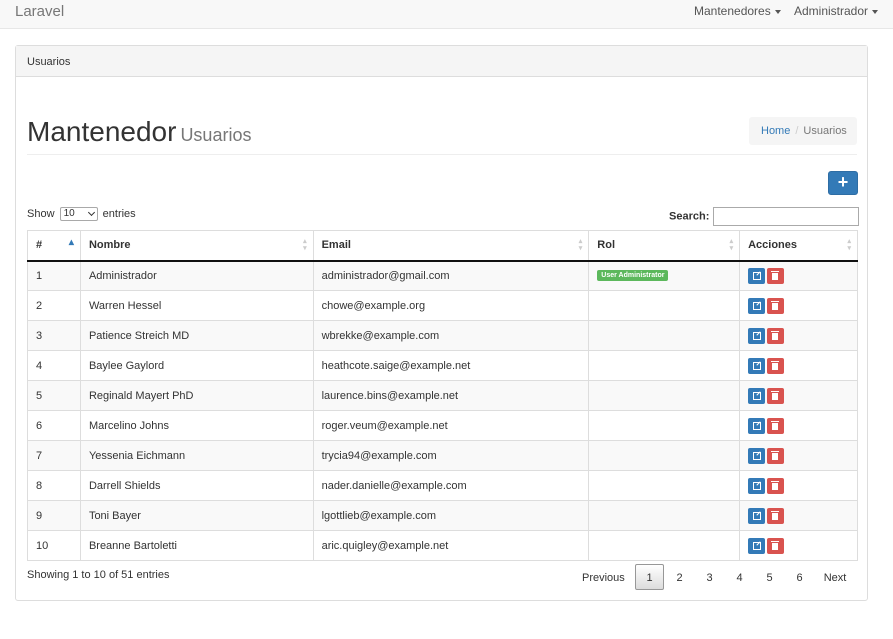 The width and height of the screenshot is (893, 639). Describe the element at coordinates (196, 335) in the screenshot. I see `cell-name: Patience Streich MD` at that location.